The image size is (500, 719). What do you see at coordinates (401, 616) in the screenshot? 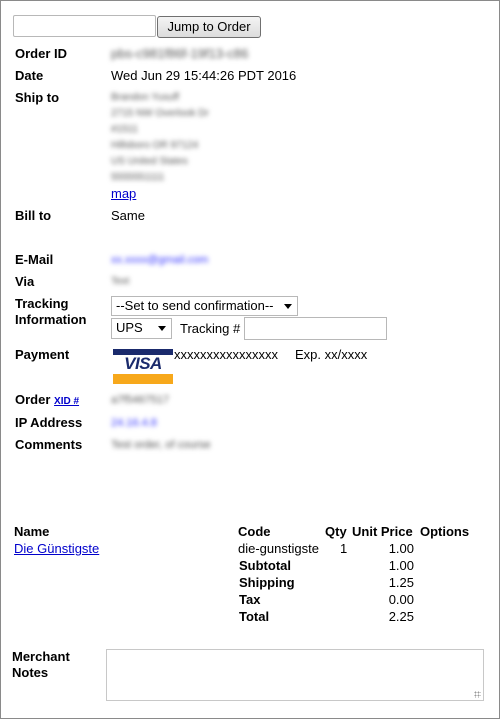
I see `total-value: 2.25` at bounding box center [401, 616].